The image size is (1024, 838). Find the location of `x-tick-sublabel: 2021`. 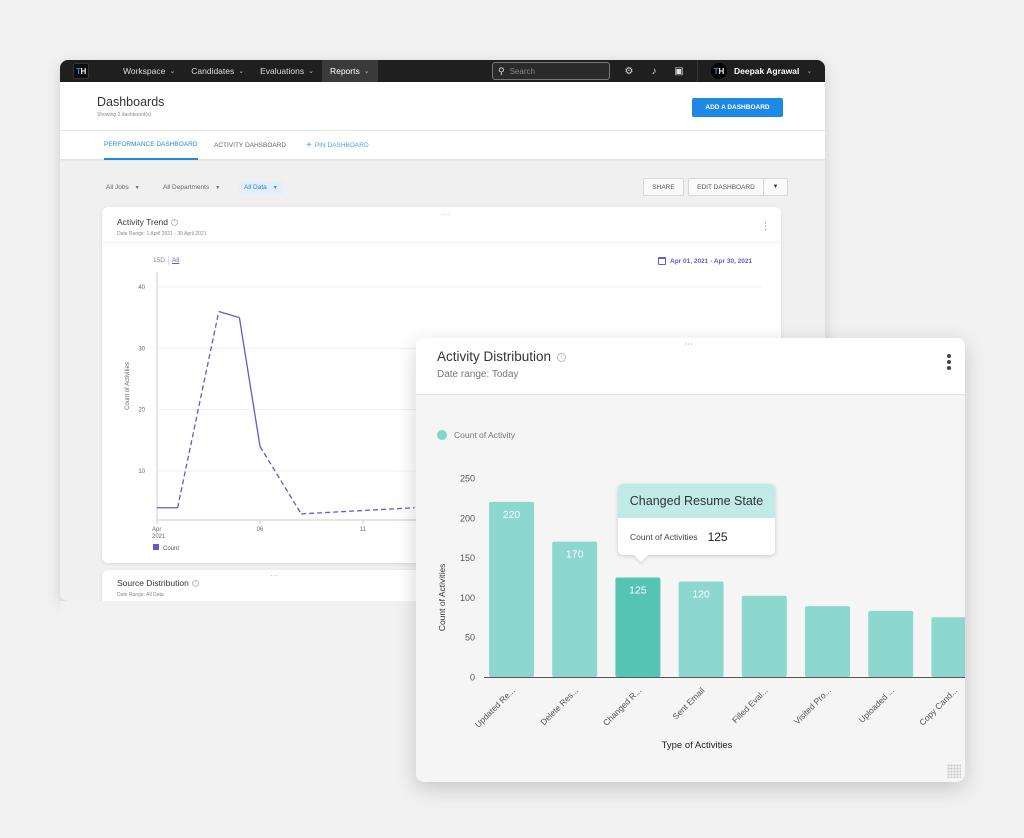

x-tick-sublabel: 2021 is located at coordinates (159, 537).